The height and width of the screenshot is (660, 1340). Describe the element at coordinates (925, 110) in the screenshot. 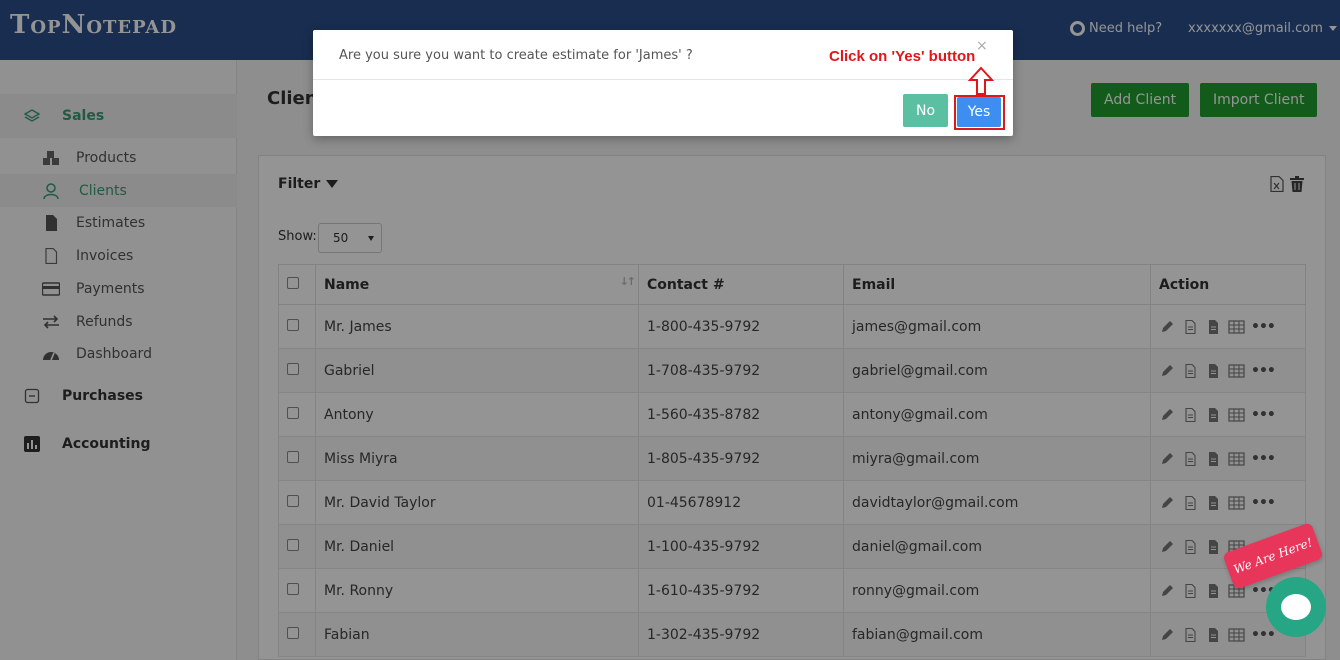

I see `no-button: No` at that location.